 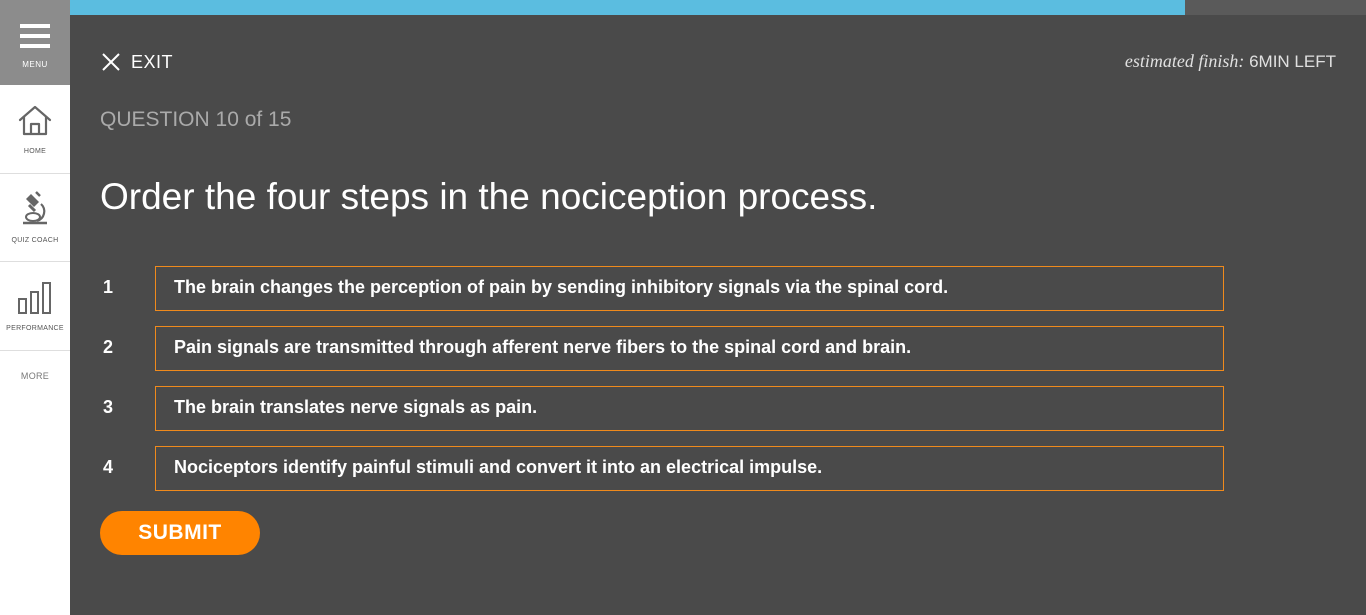 I want to click on menu-label: MENU, so click(x=35, y=64).